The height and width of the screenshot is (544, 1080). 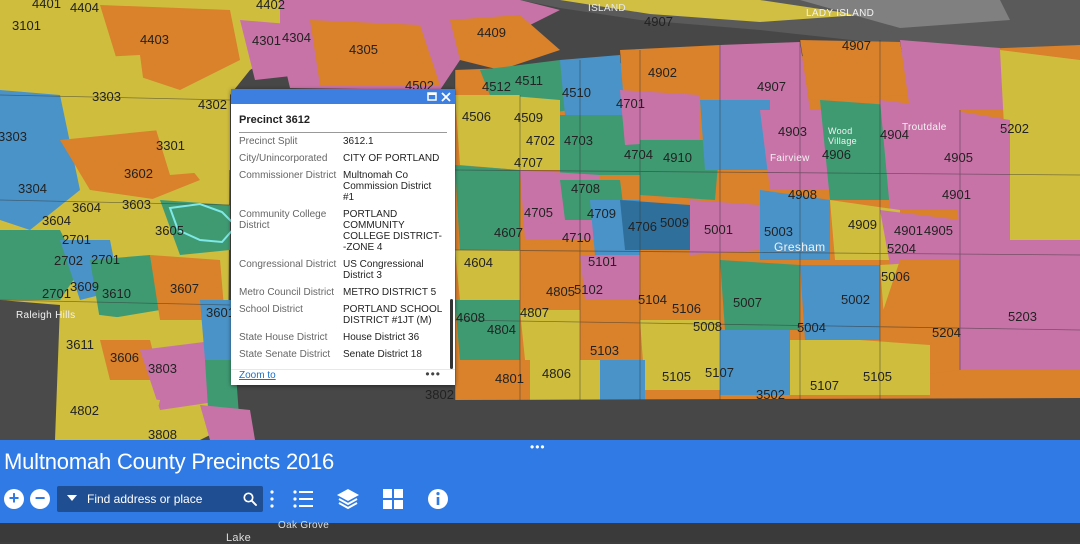 What do you see at coordinates (341, 340) in the screenshot?
I see `attr-row: State House District House District 36` at bounding box center [341, 340].